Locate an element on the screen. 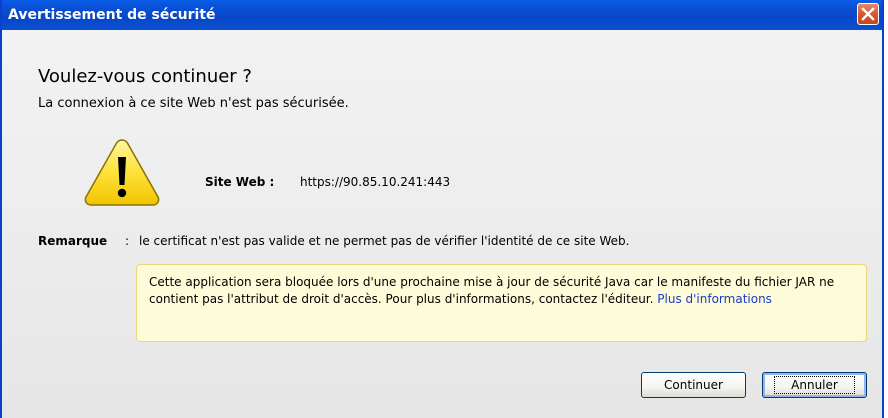  cancel-button: Annuler is located at coordinates (814, 385).